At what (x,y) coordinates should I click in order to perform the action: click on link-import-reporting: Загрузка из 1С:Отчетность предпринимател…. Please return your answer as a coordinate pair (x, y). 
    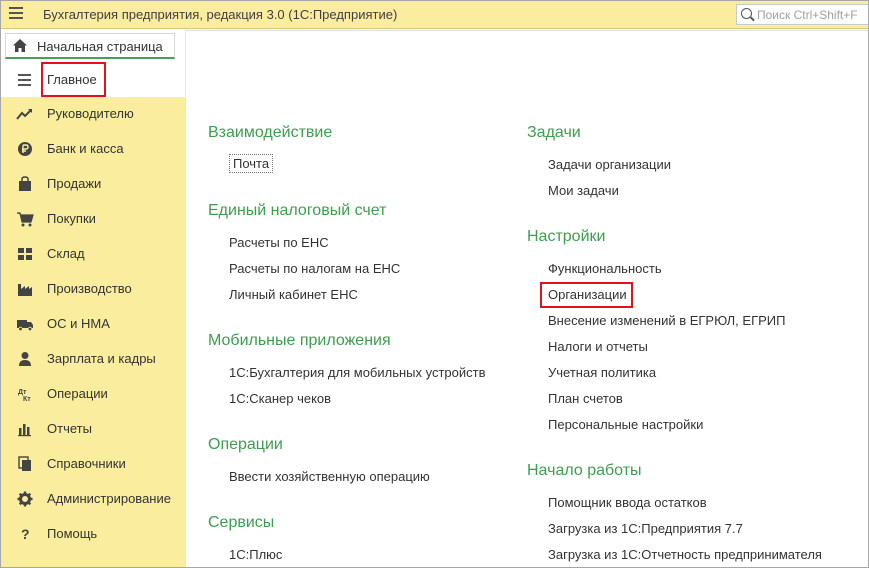
    Looking at the image, I should click on (685, 554).